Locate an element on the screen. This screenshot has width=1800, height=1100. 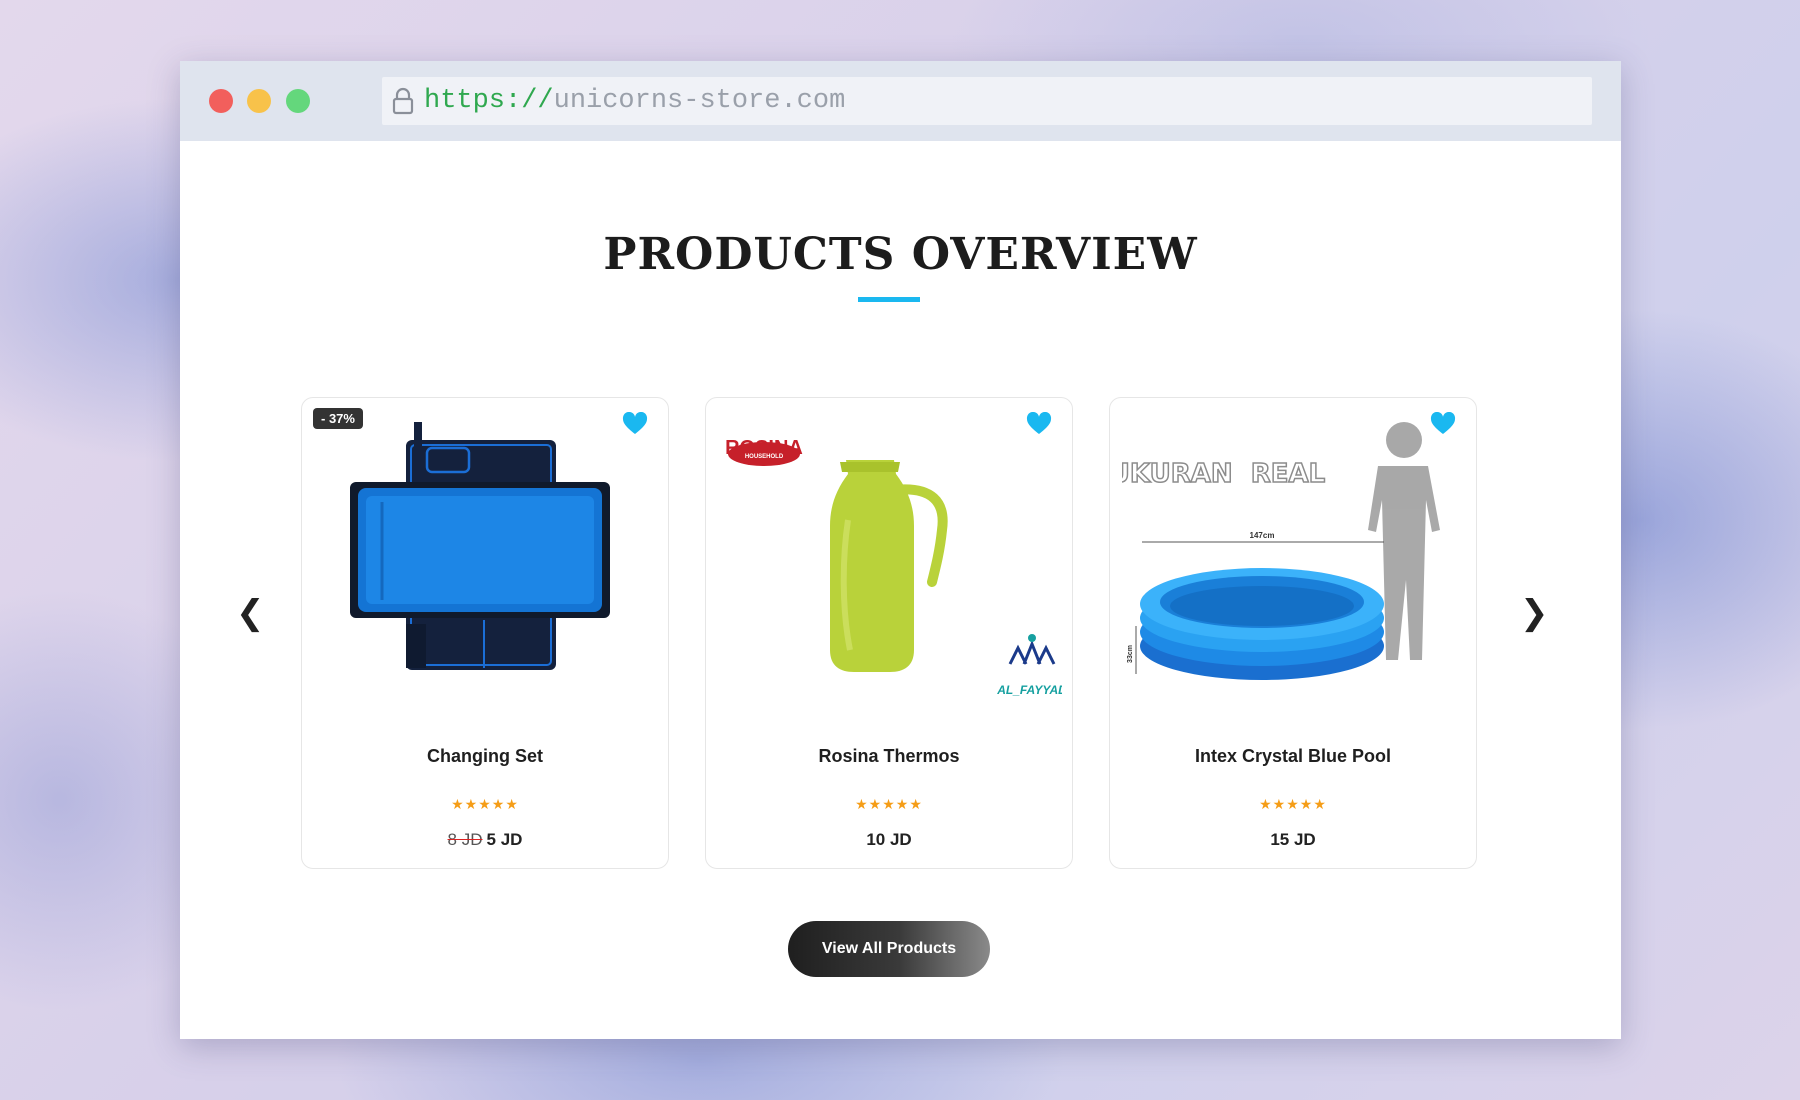
product-image-intex-pool: UKURAN REAL 147cm 33cm is located at coordinates (1294, 560).